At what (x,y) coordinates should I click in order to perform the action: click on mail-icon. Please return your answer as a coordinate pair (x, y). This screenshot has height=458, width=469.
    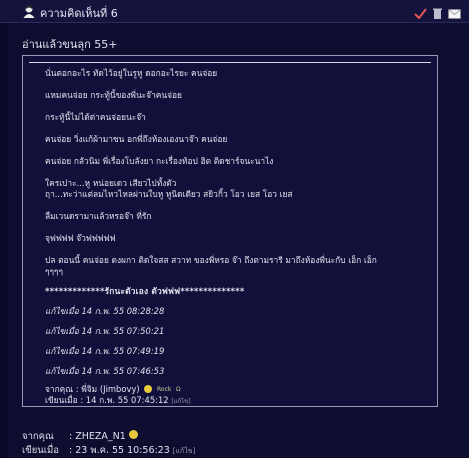
    Looking at the image, I should click on (454, 12).